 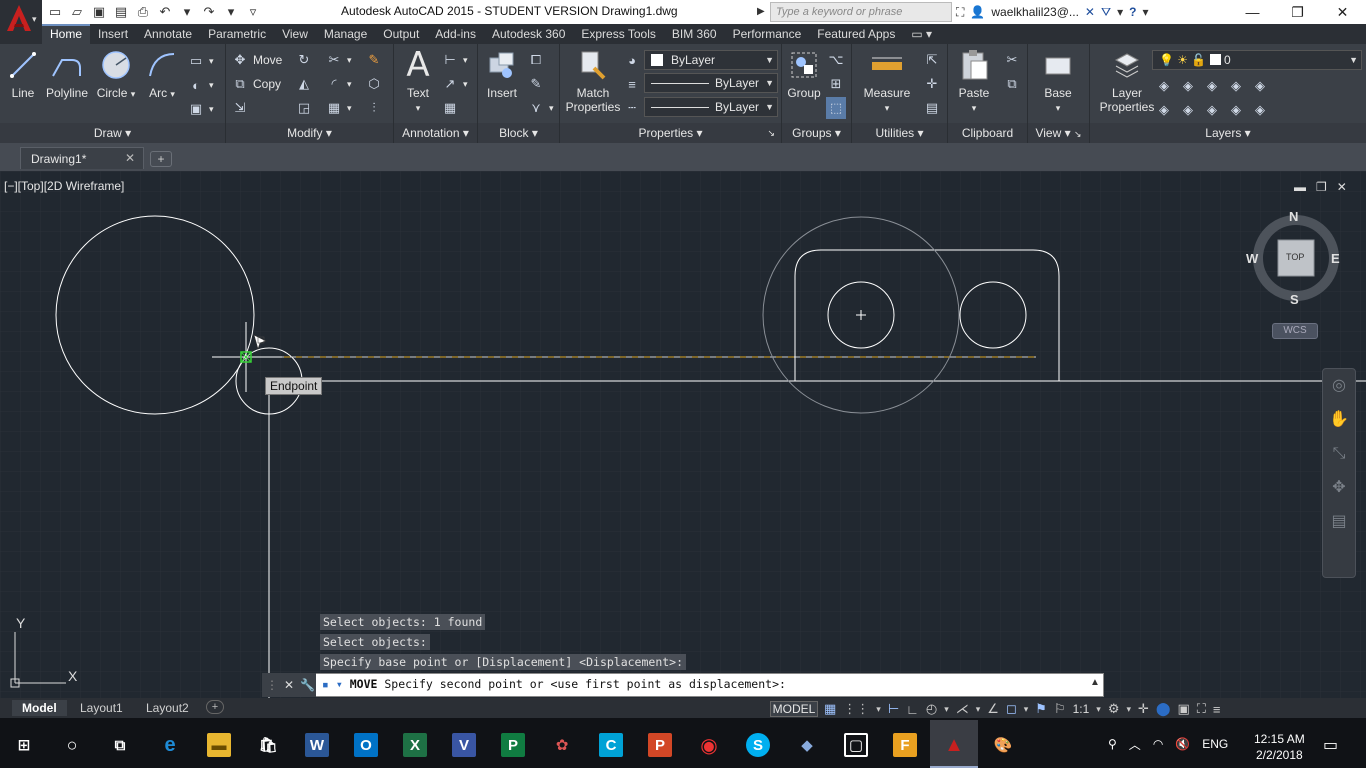 I want to click on tab-output: Output, so click(x=401, y=34).